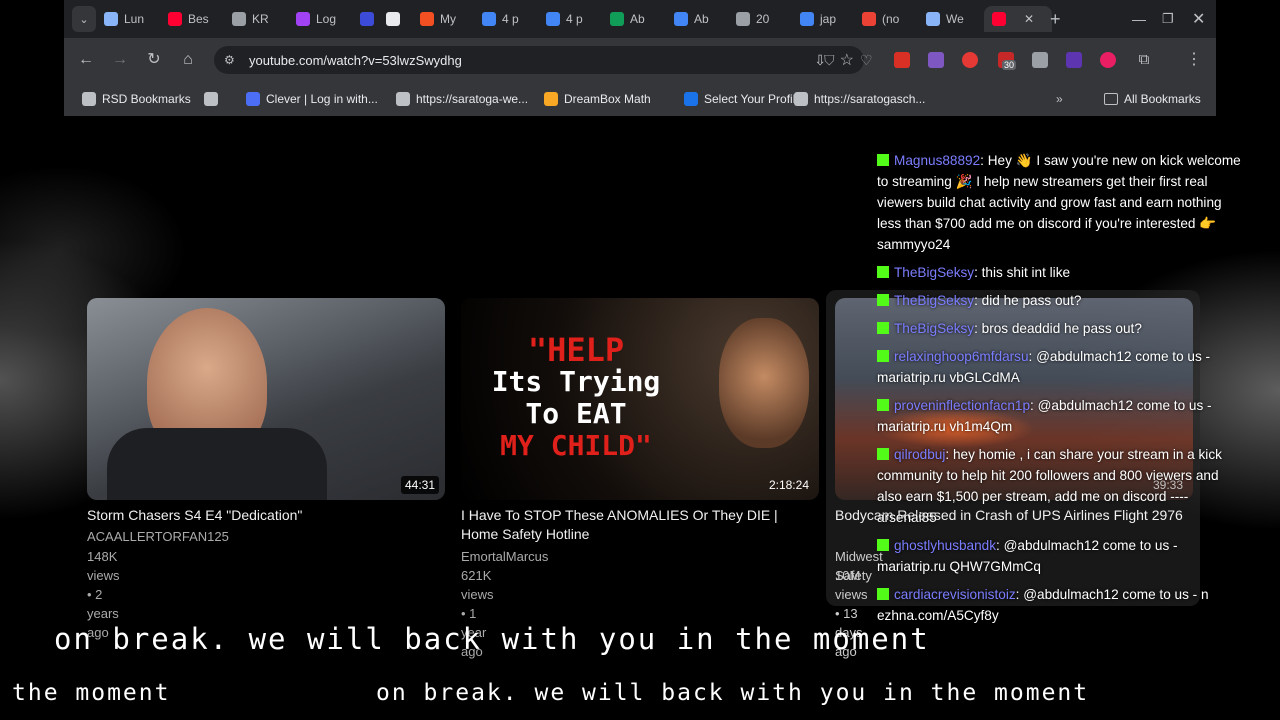  Describe the element at coordinates (607, 99) in the screenshot. I see `bookmark-label: DreamBox Math` at that location.